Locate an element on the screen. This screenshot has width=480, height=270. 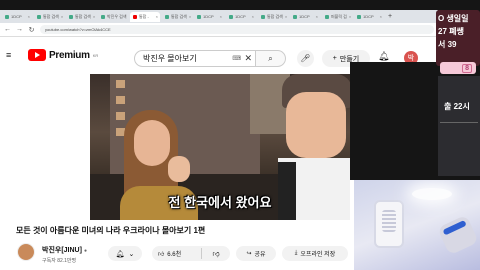
overlay-line: 27 폐쌩 is located at coordinates (451, 31).